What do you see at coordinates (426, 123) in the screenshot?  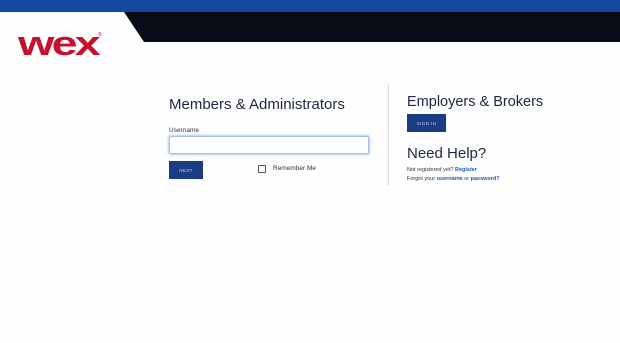 I see `sign-in-button: SIGN IN` at bounding box center [426, 123].